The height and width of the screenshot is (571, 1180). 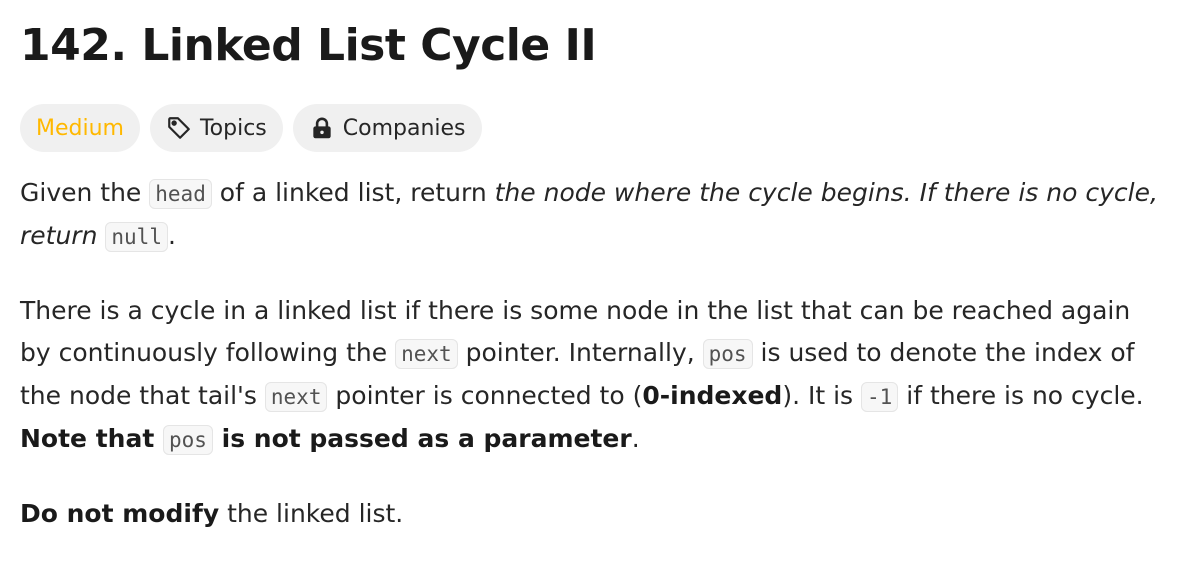 What do you see at coordinates (580, 352) in the screenshot?
I see `text: pointer. Internally,` at bounding box center [580, 352].